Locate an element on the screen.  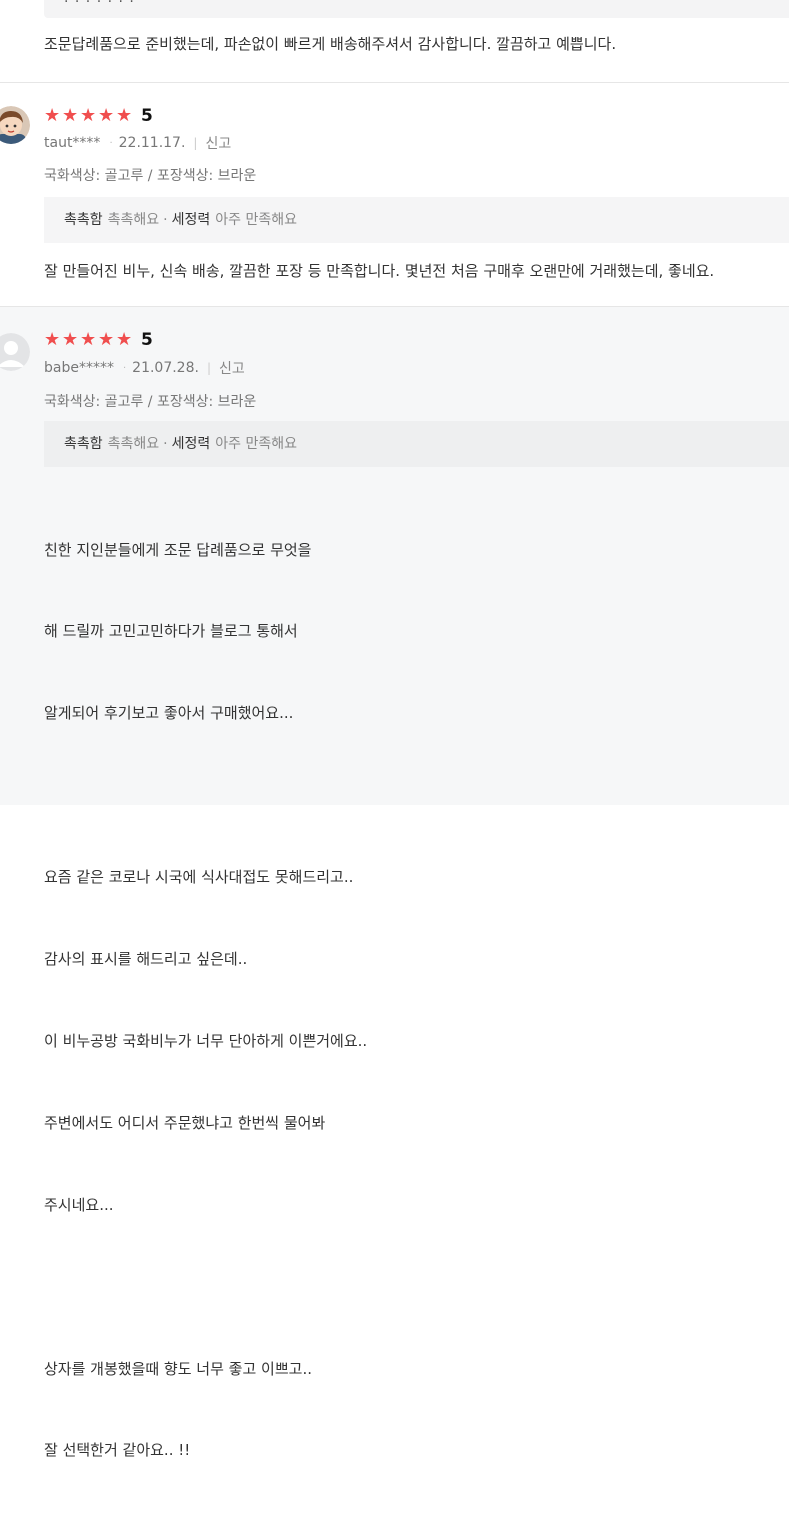
review-body-line: 요즘 같은 코로나 시국에 식사대접도 못해드리고.. is located at coordinates (199, 877).